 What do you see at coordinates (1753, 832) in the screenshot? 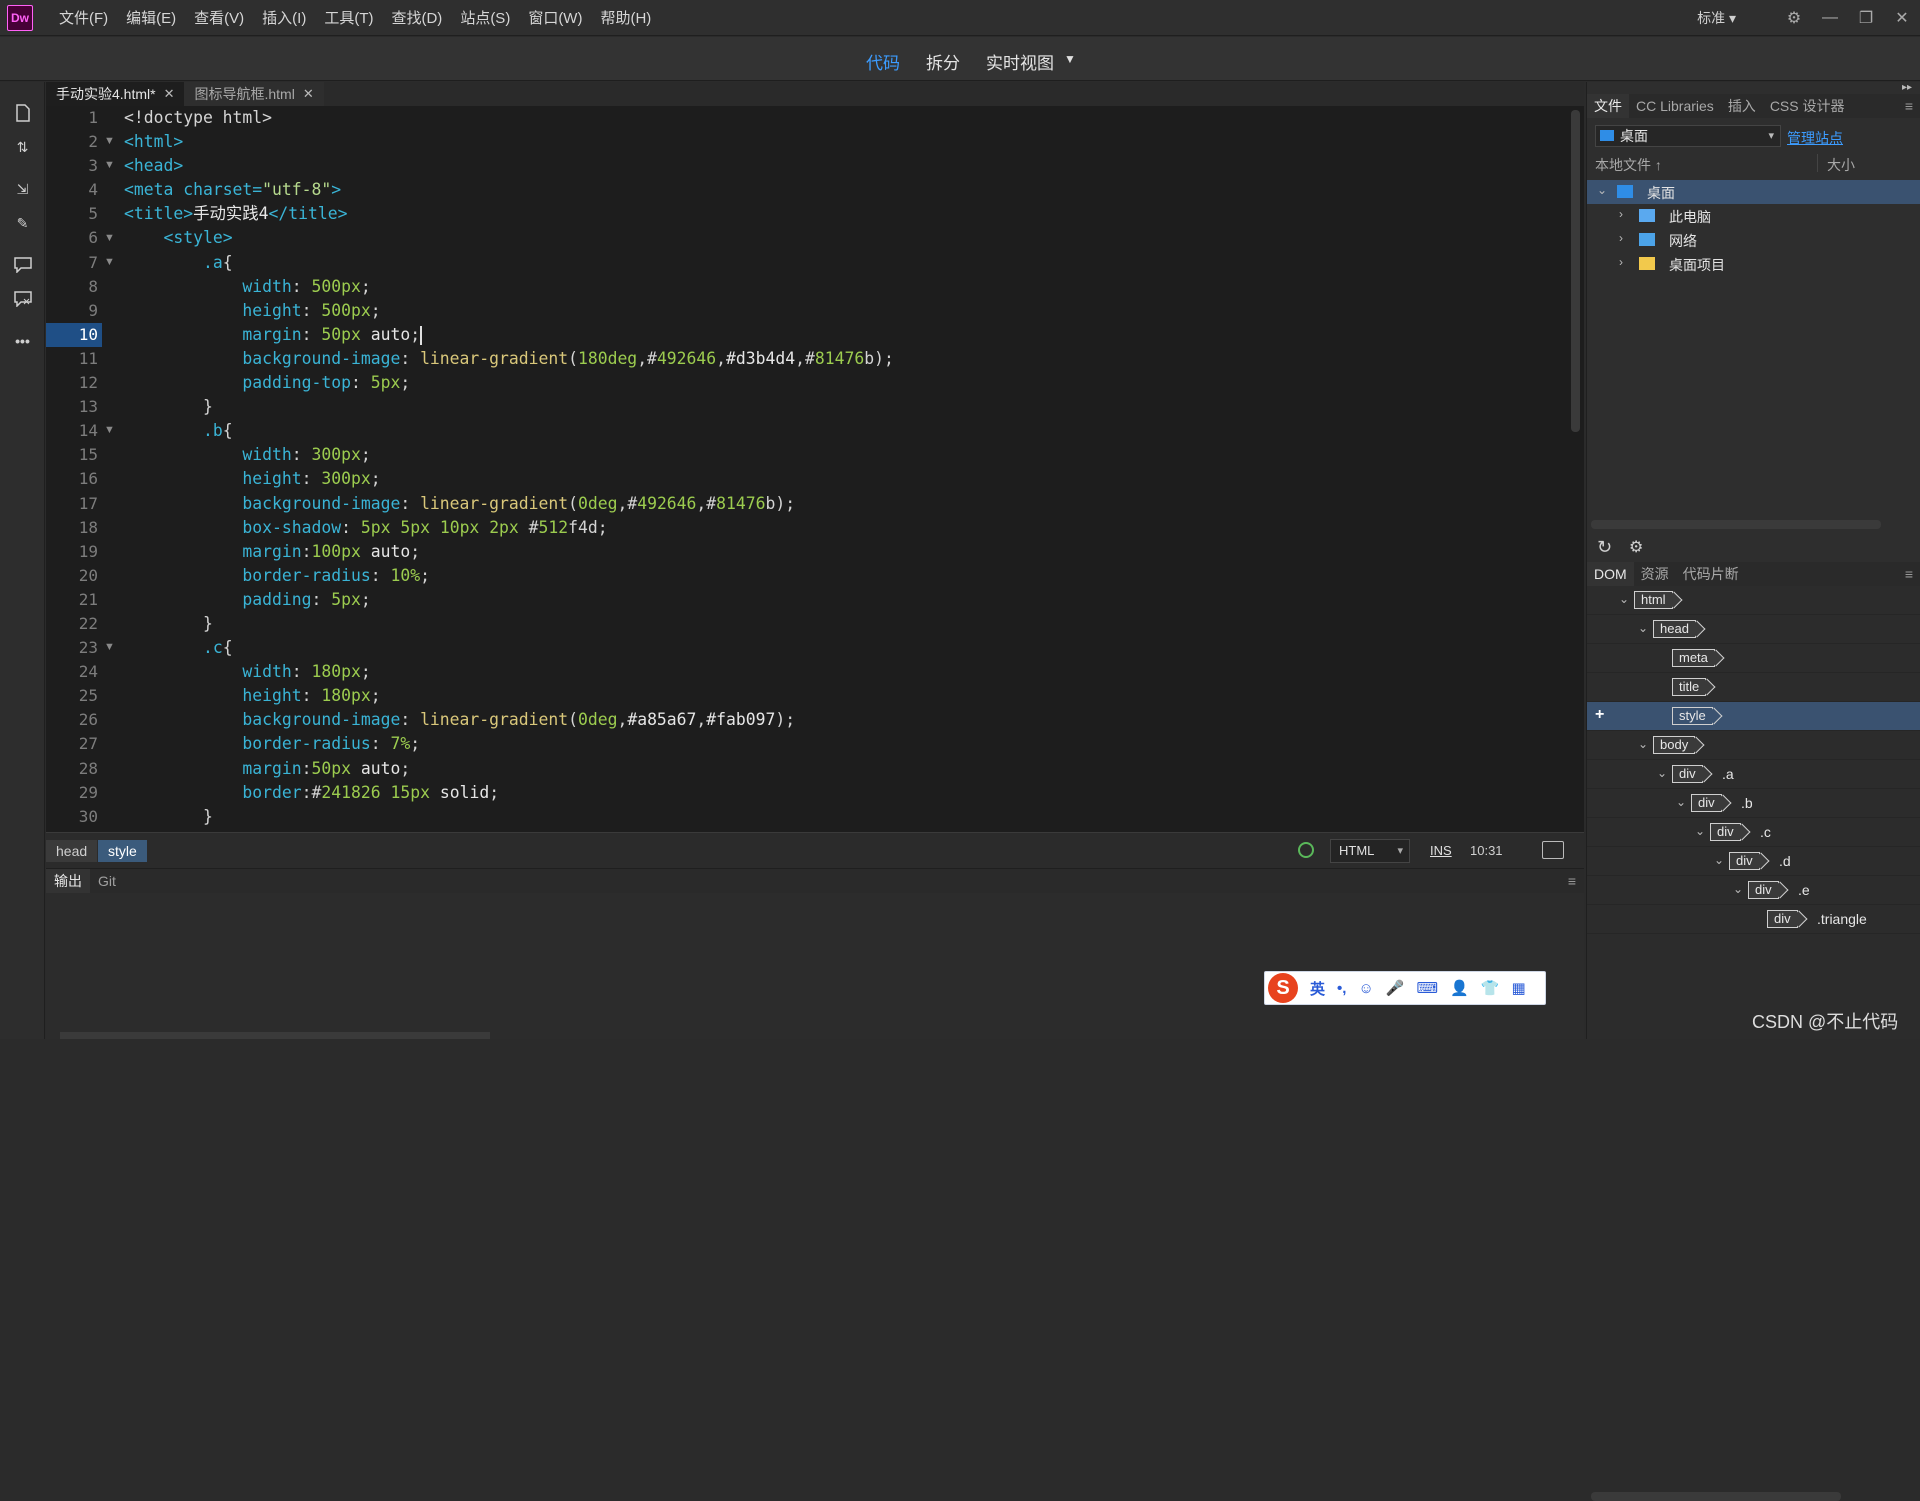
I see `dom-node: ⌄ div .c` at bounding box center [1753, 832].